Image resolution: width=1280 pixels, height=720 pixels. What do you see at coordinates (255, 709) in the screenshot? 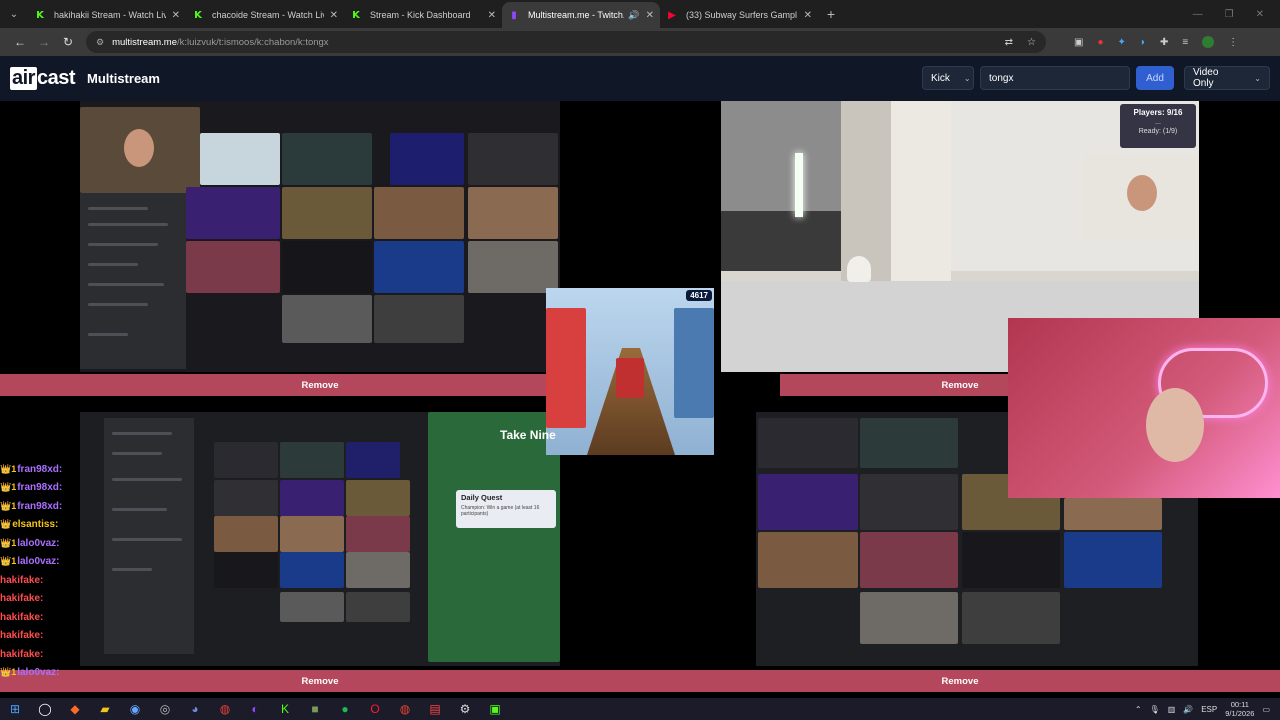
I see `app-icon: ◐` at bounding box center [255, 709].